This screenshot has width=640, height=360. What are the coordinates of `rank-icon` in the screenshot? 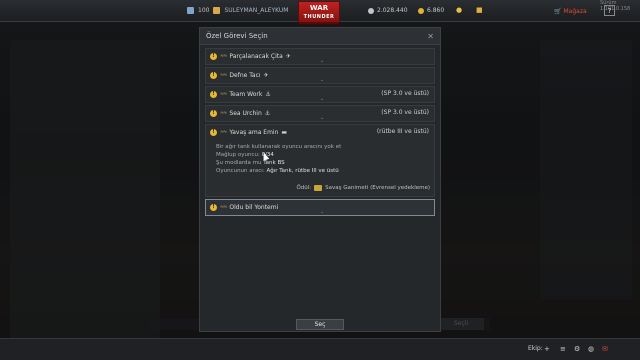 It's located at (190, 10).